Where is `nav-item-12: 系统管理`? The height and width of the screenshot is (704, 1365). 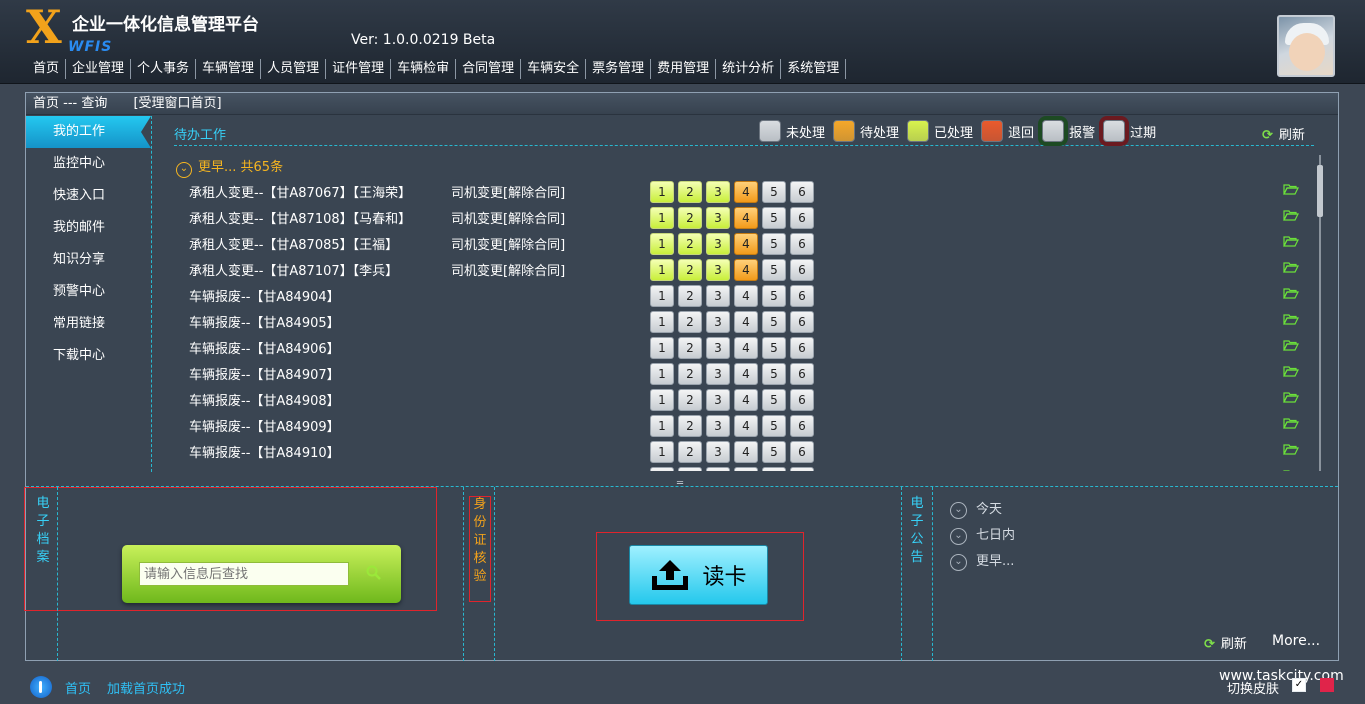
nav-item-12: 系统管理 is located at coordinates (814, 69).